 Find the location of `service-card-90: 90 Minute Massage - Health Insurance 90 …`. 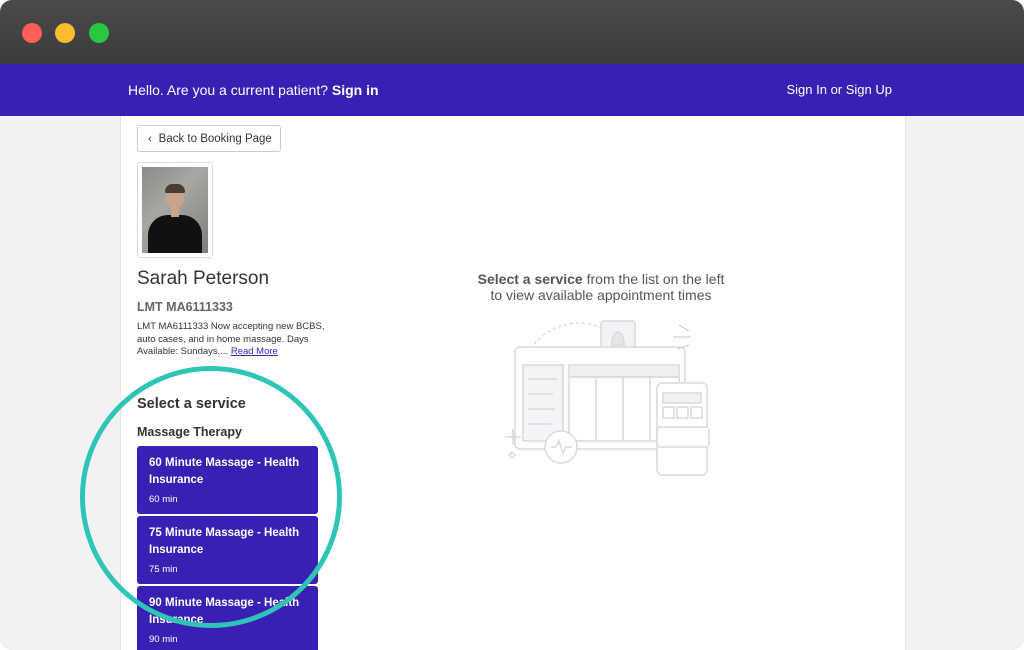

service-card-90: 90 Minute Massage - Health Insurance 90 … is located at coordinates (227, 618).